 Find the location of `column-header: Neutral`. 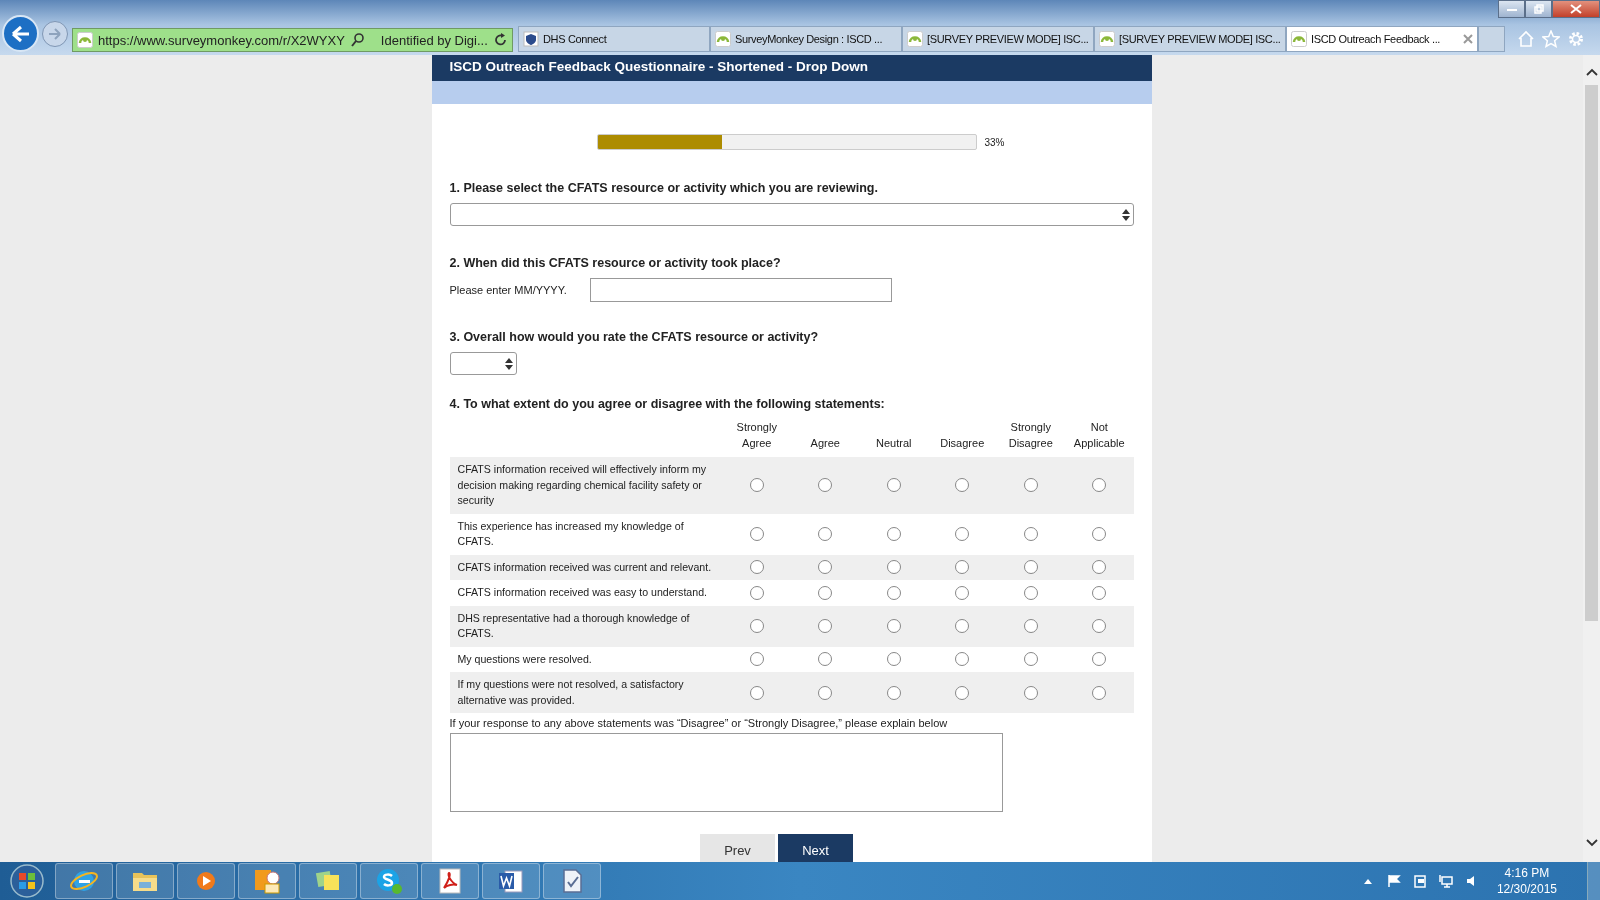

column-header: Neutral is located at coordinates (894, 443).